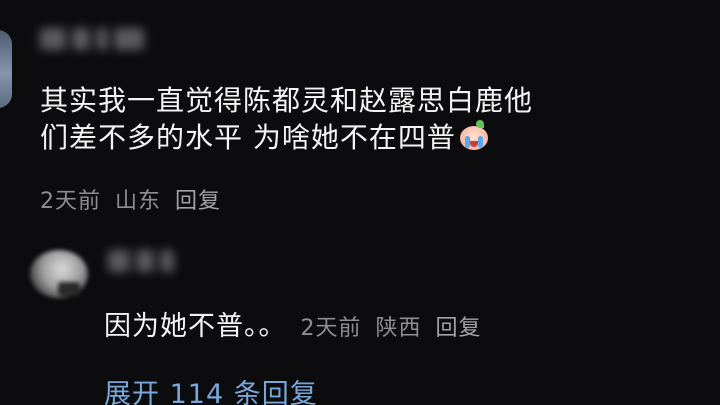 This screenshot has width=720, height=405. I want to click on comment-meta: 2天前 山东 回复, so click(130, 199).